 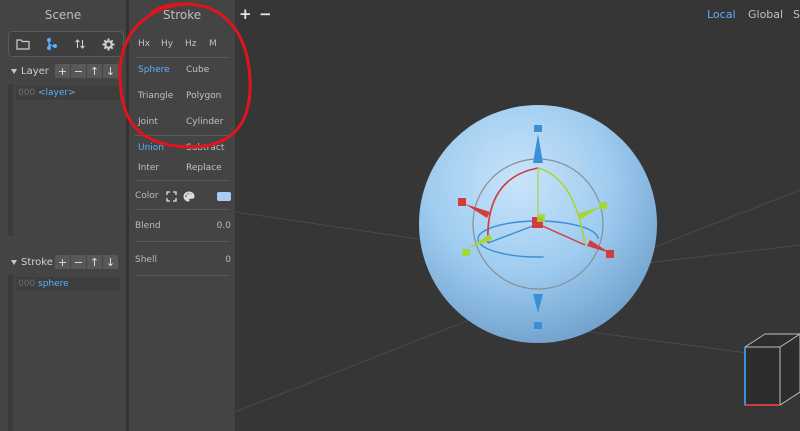 I want to click on stroke-list-scrollbar, so click(x=10, y=353).